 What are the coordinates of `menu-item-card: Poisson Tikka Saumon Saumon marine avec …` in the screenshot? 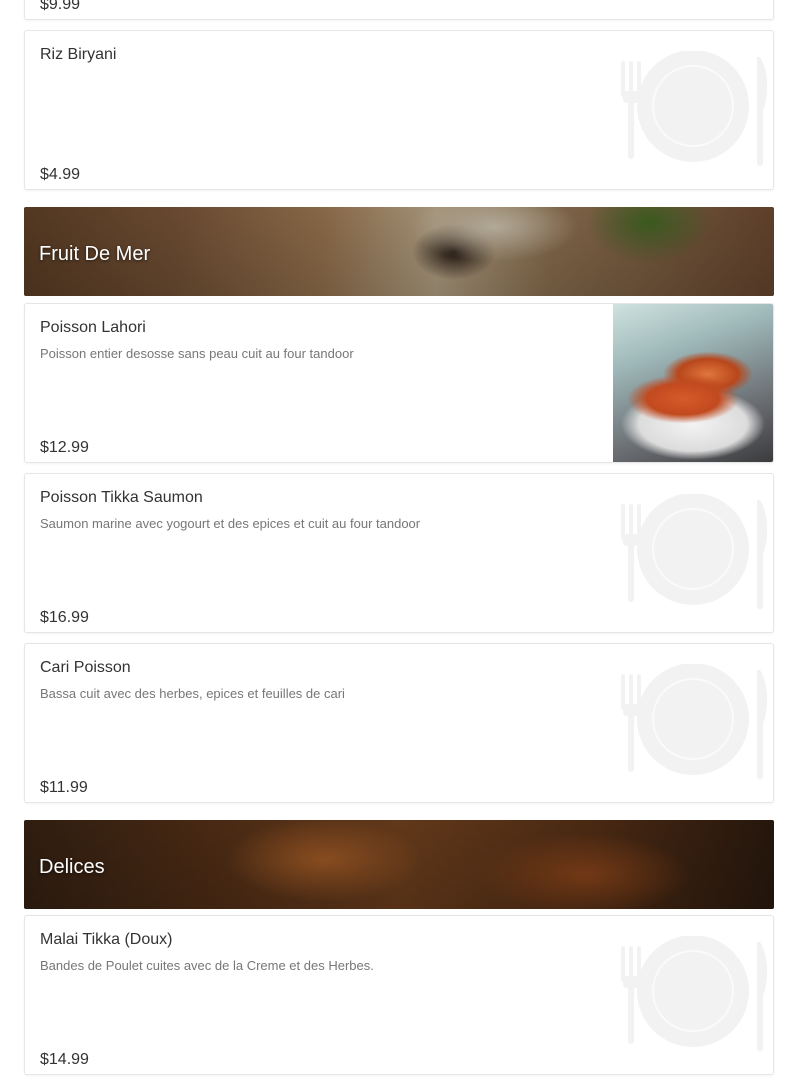 It's located at (399, 553).